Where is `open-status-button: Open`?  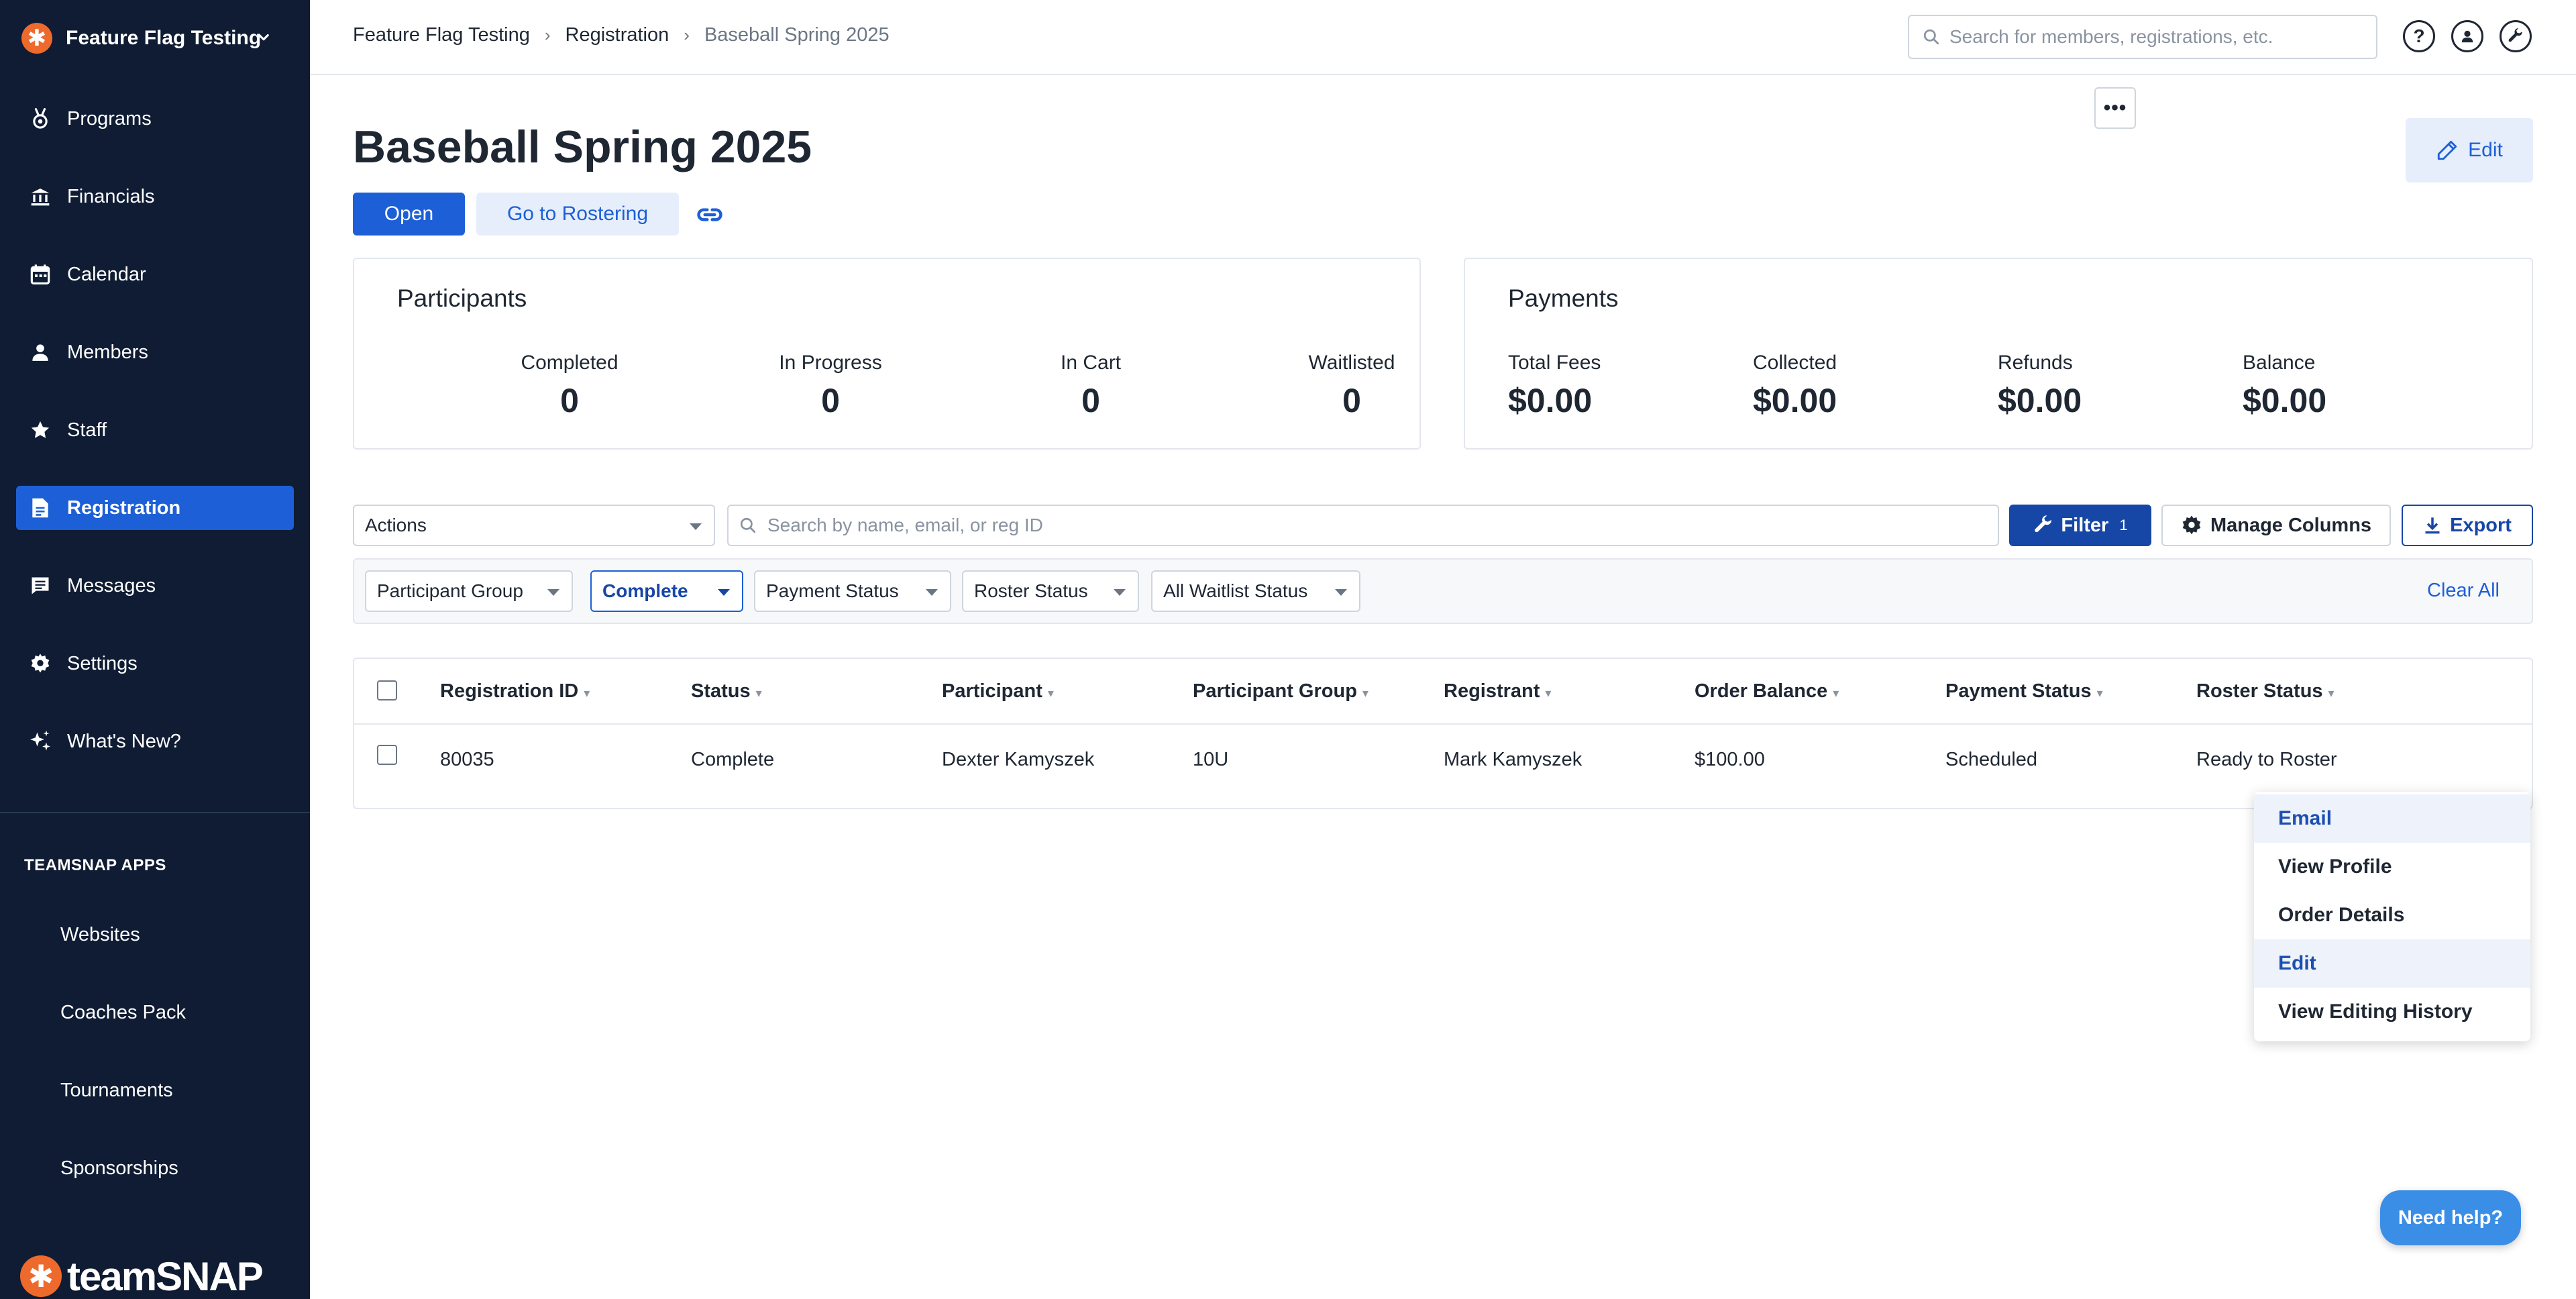 open-status-button: Open is located at coordinates (409, 214).